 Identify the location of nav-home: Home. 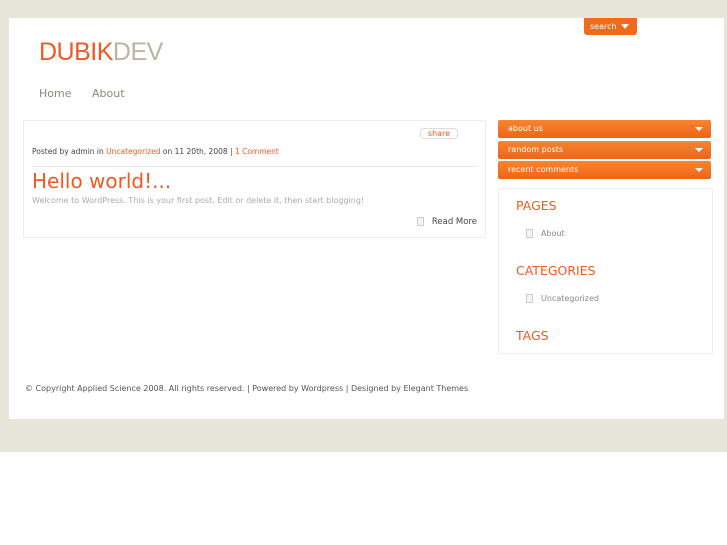
(55, 93).